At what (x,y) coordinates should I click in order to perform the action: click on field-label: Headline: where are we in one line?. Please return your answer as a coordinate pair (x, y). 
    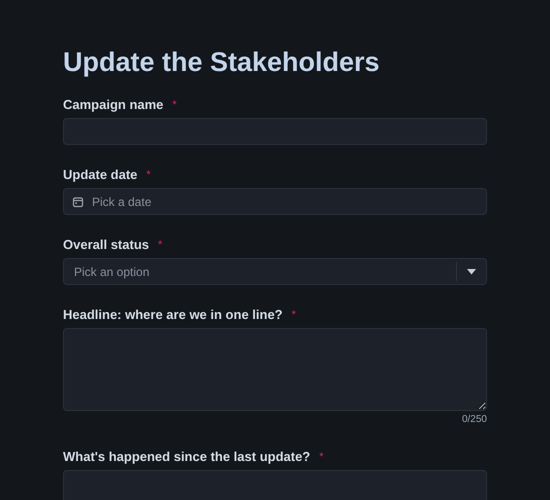
    Looking at the image, I should click on (173, 315).